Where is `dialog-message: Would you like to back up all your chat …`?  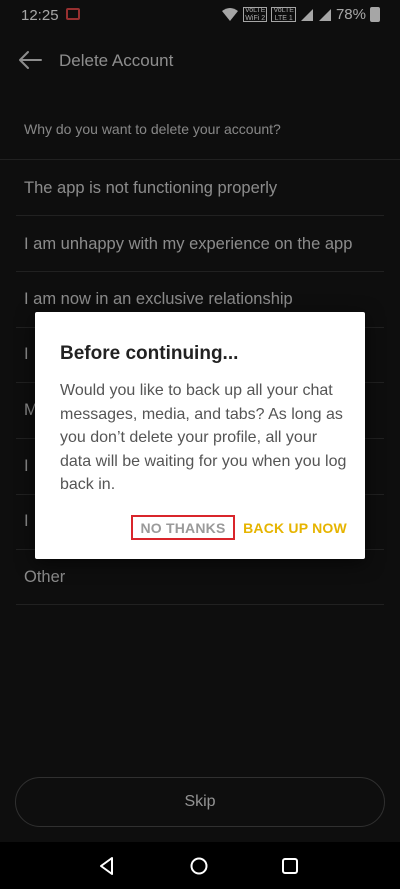
dialog-message: Would you like to back up all your chat … is located at coordinates (203, 437).